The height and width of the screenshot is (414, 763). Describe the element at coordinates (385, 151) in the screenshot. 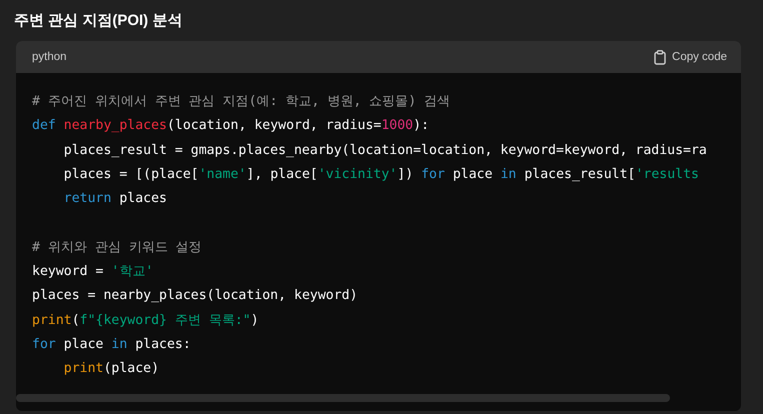

I see `code-line: places_result = gmaps.places_nearby(location=location, keyword=keyword, radius=ra` at that location.